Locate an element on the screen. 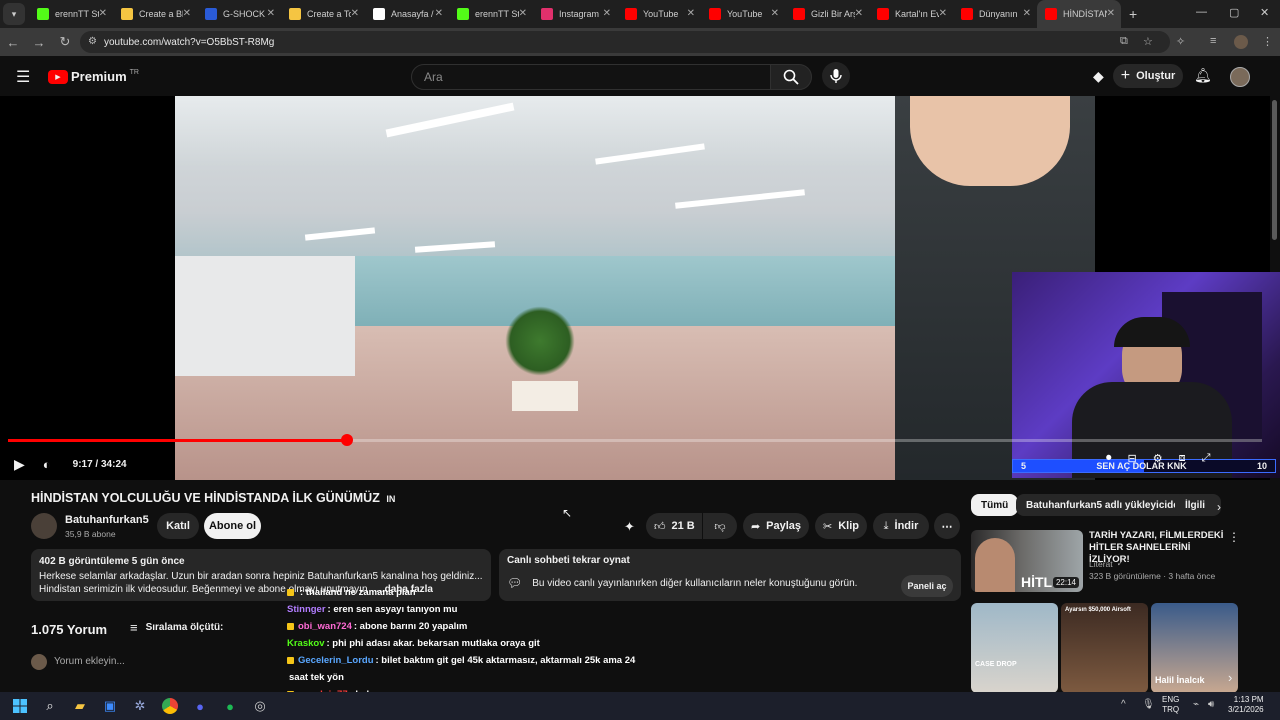 This screenshot has width=1280, height=720. settings-gear-icon: ⚙ is located at coordinates (1158, 458).